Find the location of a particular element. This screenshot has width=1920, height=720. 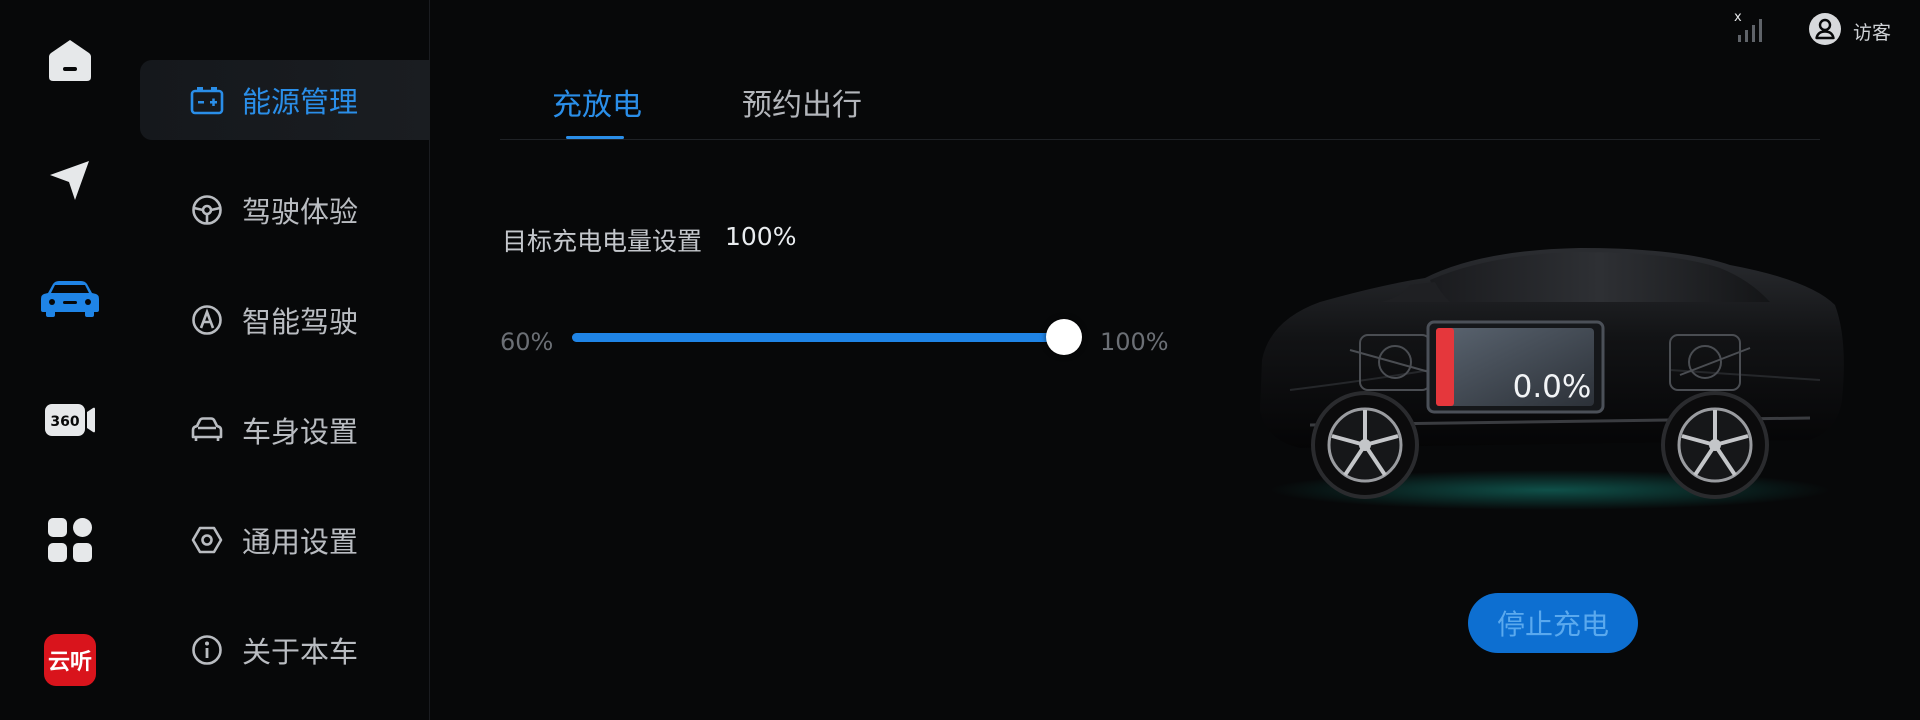

active-tab-indicator is located at coordinates (595, 137).